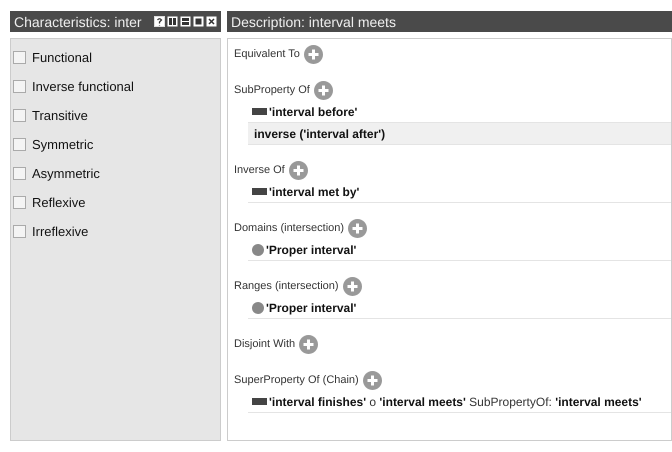  Describe the element at coordinates (59, 202) in the screenshot. I see `checkbox-label: Reflexive` at that location.